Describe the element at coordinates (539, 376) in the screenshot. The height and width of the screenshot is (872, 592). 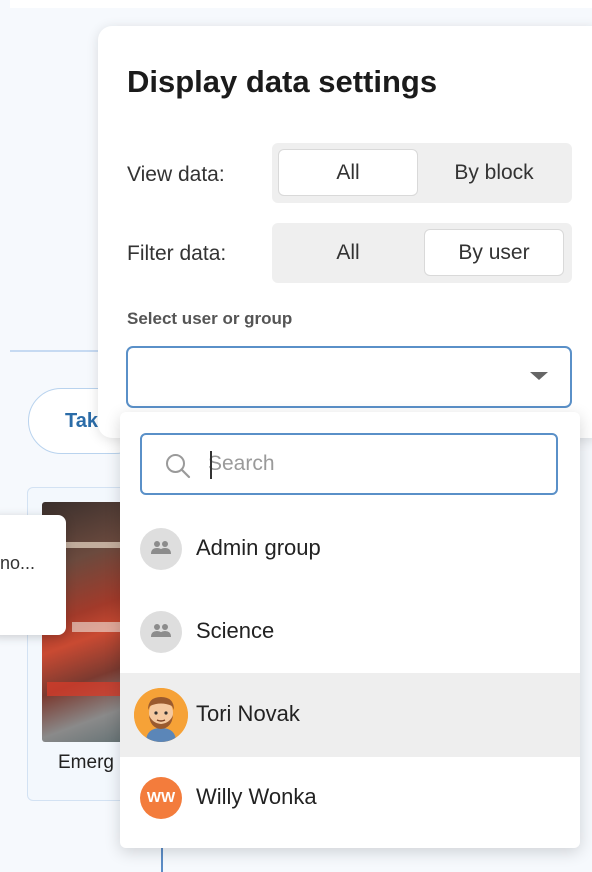
I see `caret-down-icon` at that location.